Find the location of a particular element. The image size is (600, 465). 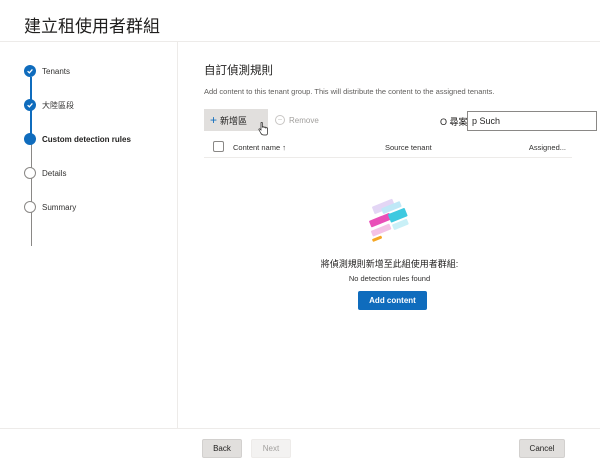

step-details: Details is located at coordinates (45, 173).